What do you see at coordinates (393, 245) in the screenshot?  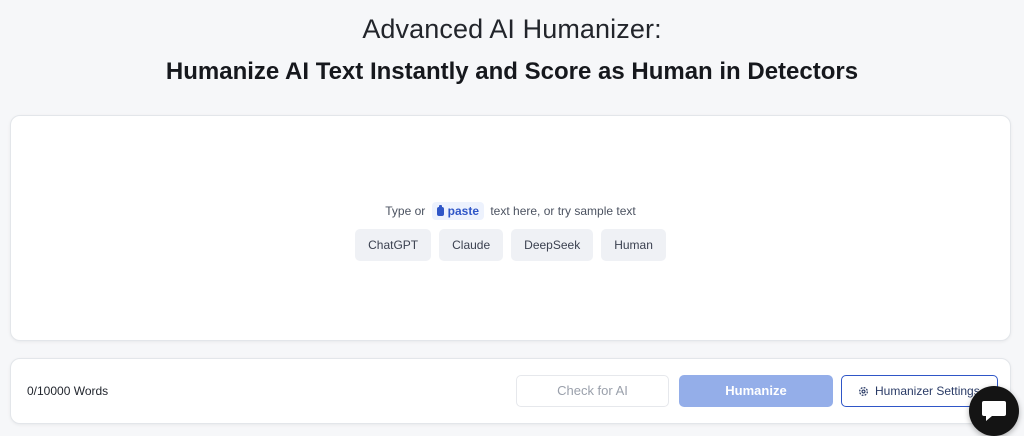 I see `sample-chatgpt-button: ChatGPT` at bounding box center [393, 245].